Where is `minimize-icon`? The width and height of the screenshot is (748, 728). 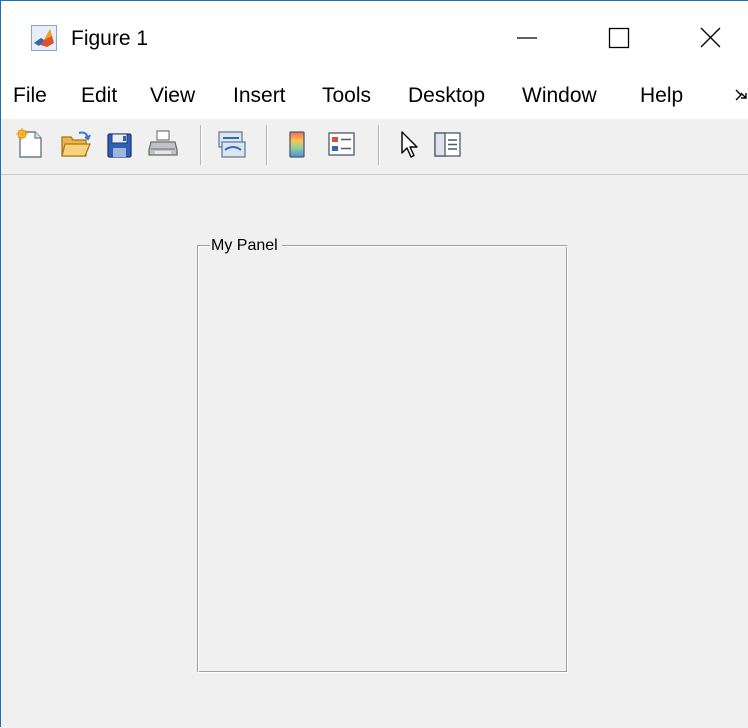
minimize-icon is located at coordinates (527, 38).